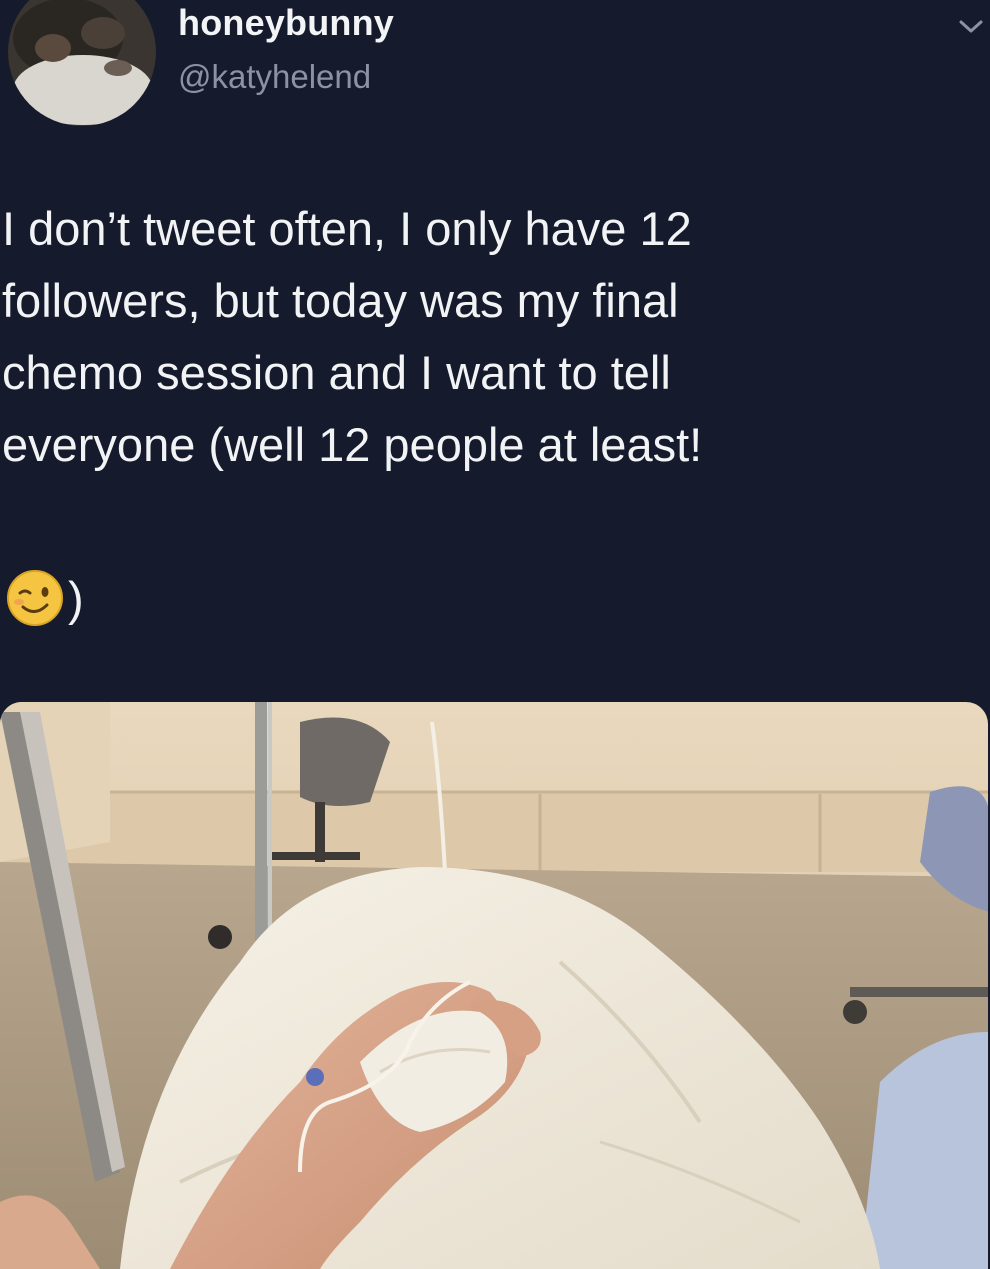 Image resolution: width=990 pixels, height=1269 pixels. What do you see at coordinates (76, 598) in the screenshot?
I see `closing-paren: )` at bounding box center [76, 598].